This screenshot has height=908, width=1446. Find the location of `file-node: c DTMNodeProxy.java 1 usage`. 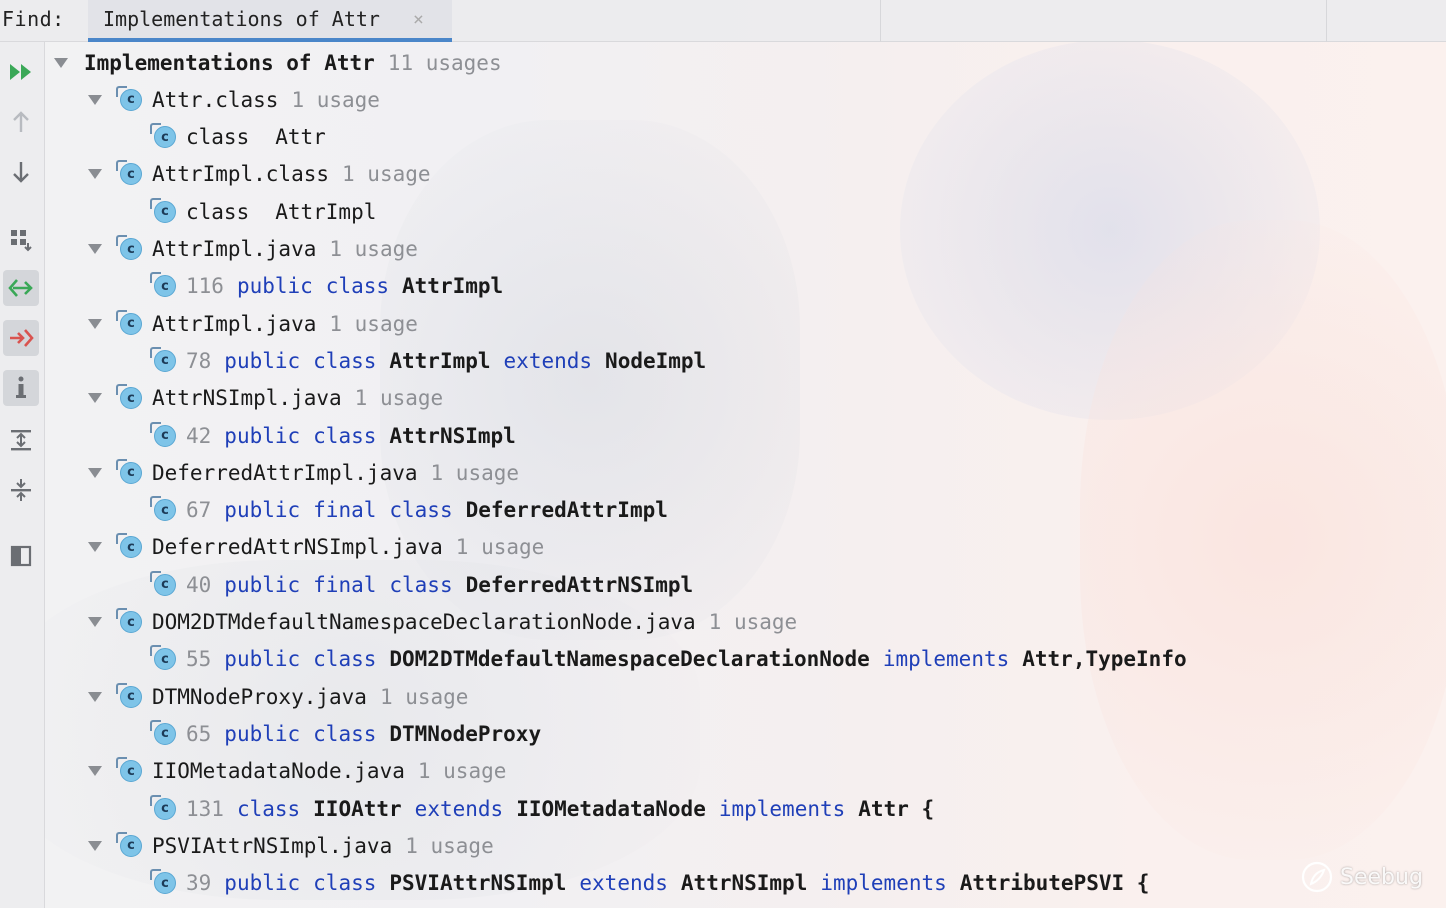

file-node: c DTMNodeProxy.java 1 usage is located at coordinates (277, 696).